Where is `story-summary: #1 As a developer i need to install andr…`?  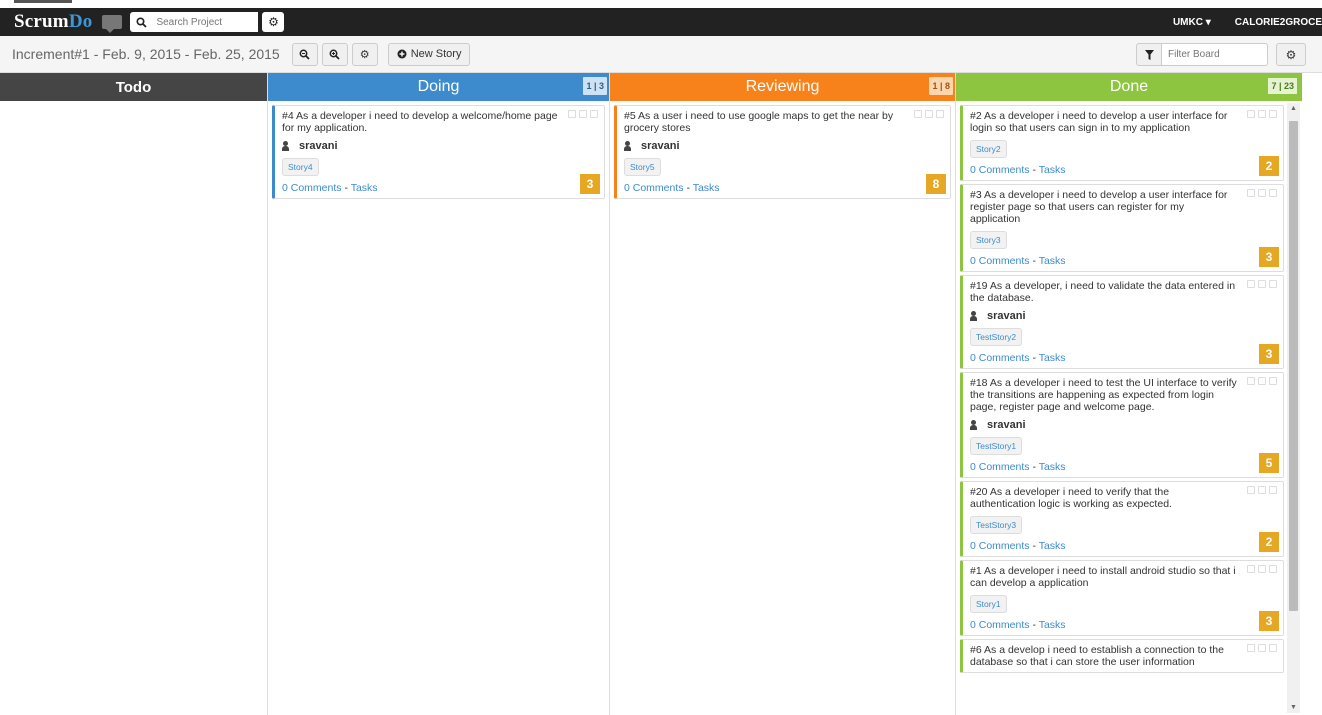 story-summary: #1 As a developer i need to install andr… is located at coordinates (1123, 577).